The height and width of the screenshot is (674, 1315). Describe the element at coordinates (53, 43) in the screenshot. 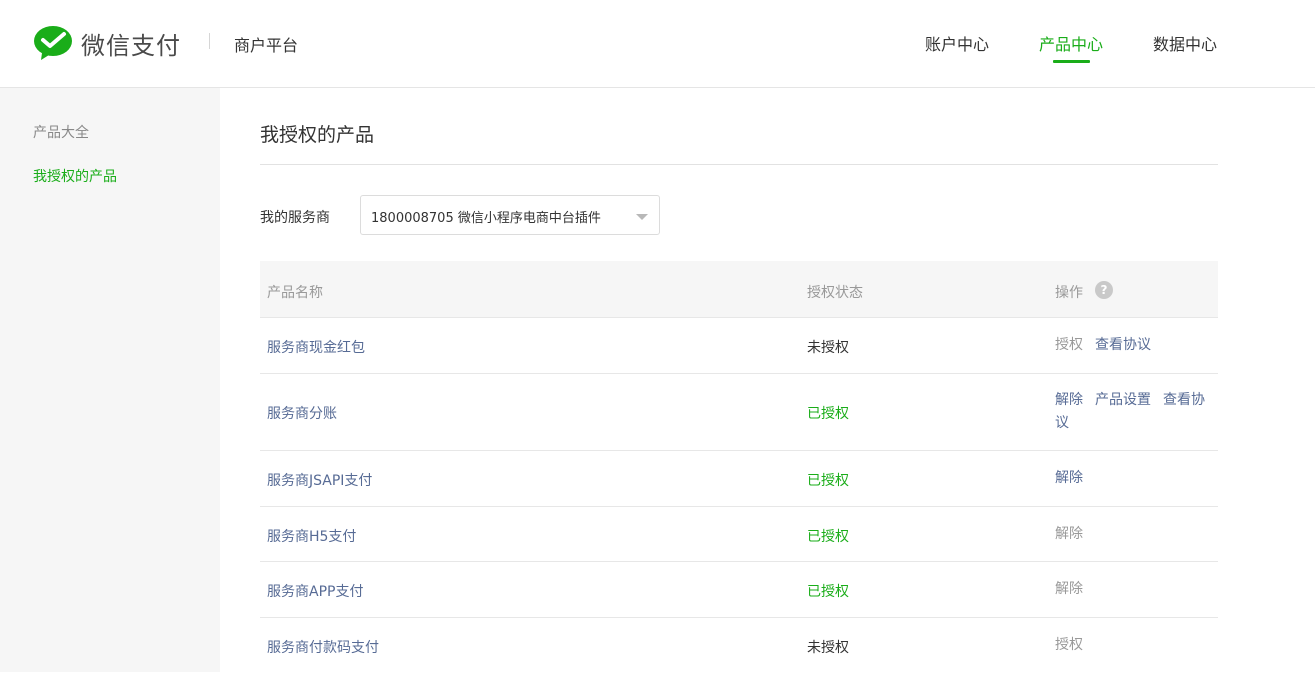

I see `wechat-pay-logo-icon` at that location.